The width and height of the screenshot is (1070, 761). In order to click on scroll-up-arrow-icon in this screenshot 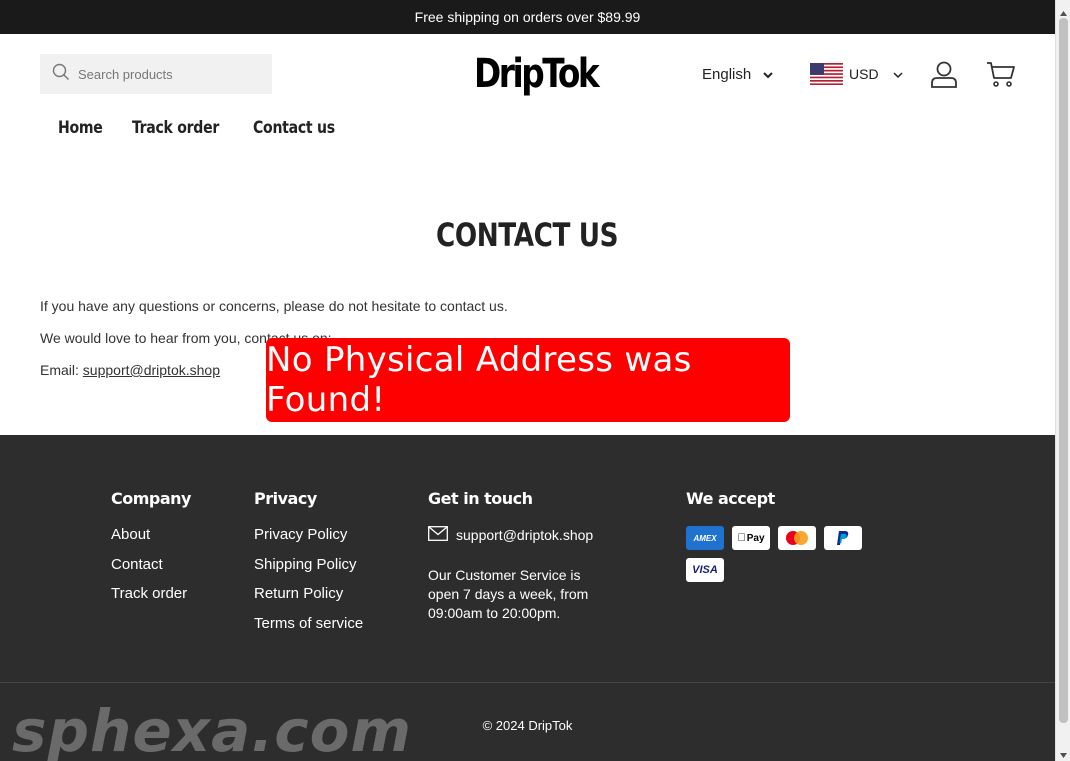, I will do `click(1063, 10)`.